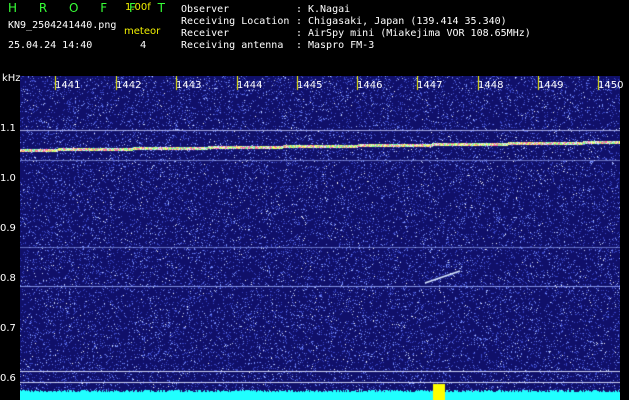  I want to click on y-tick-label: 1.0, so click(8, 178).